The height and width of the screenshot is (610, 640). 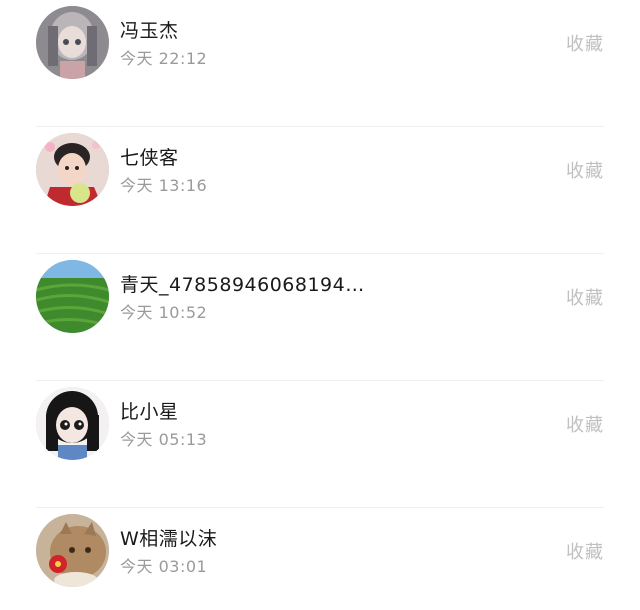 I want to click on contact-name: 冯玉杰, so click(x=149, y=31).